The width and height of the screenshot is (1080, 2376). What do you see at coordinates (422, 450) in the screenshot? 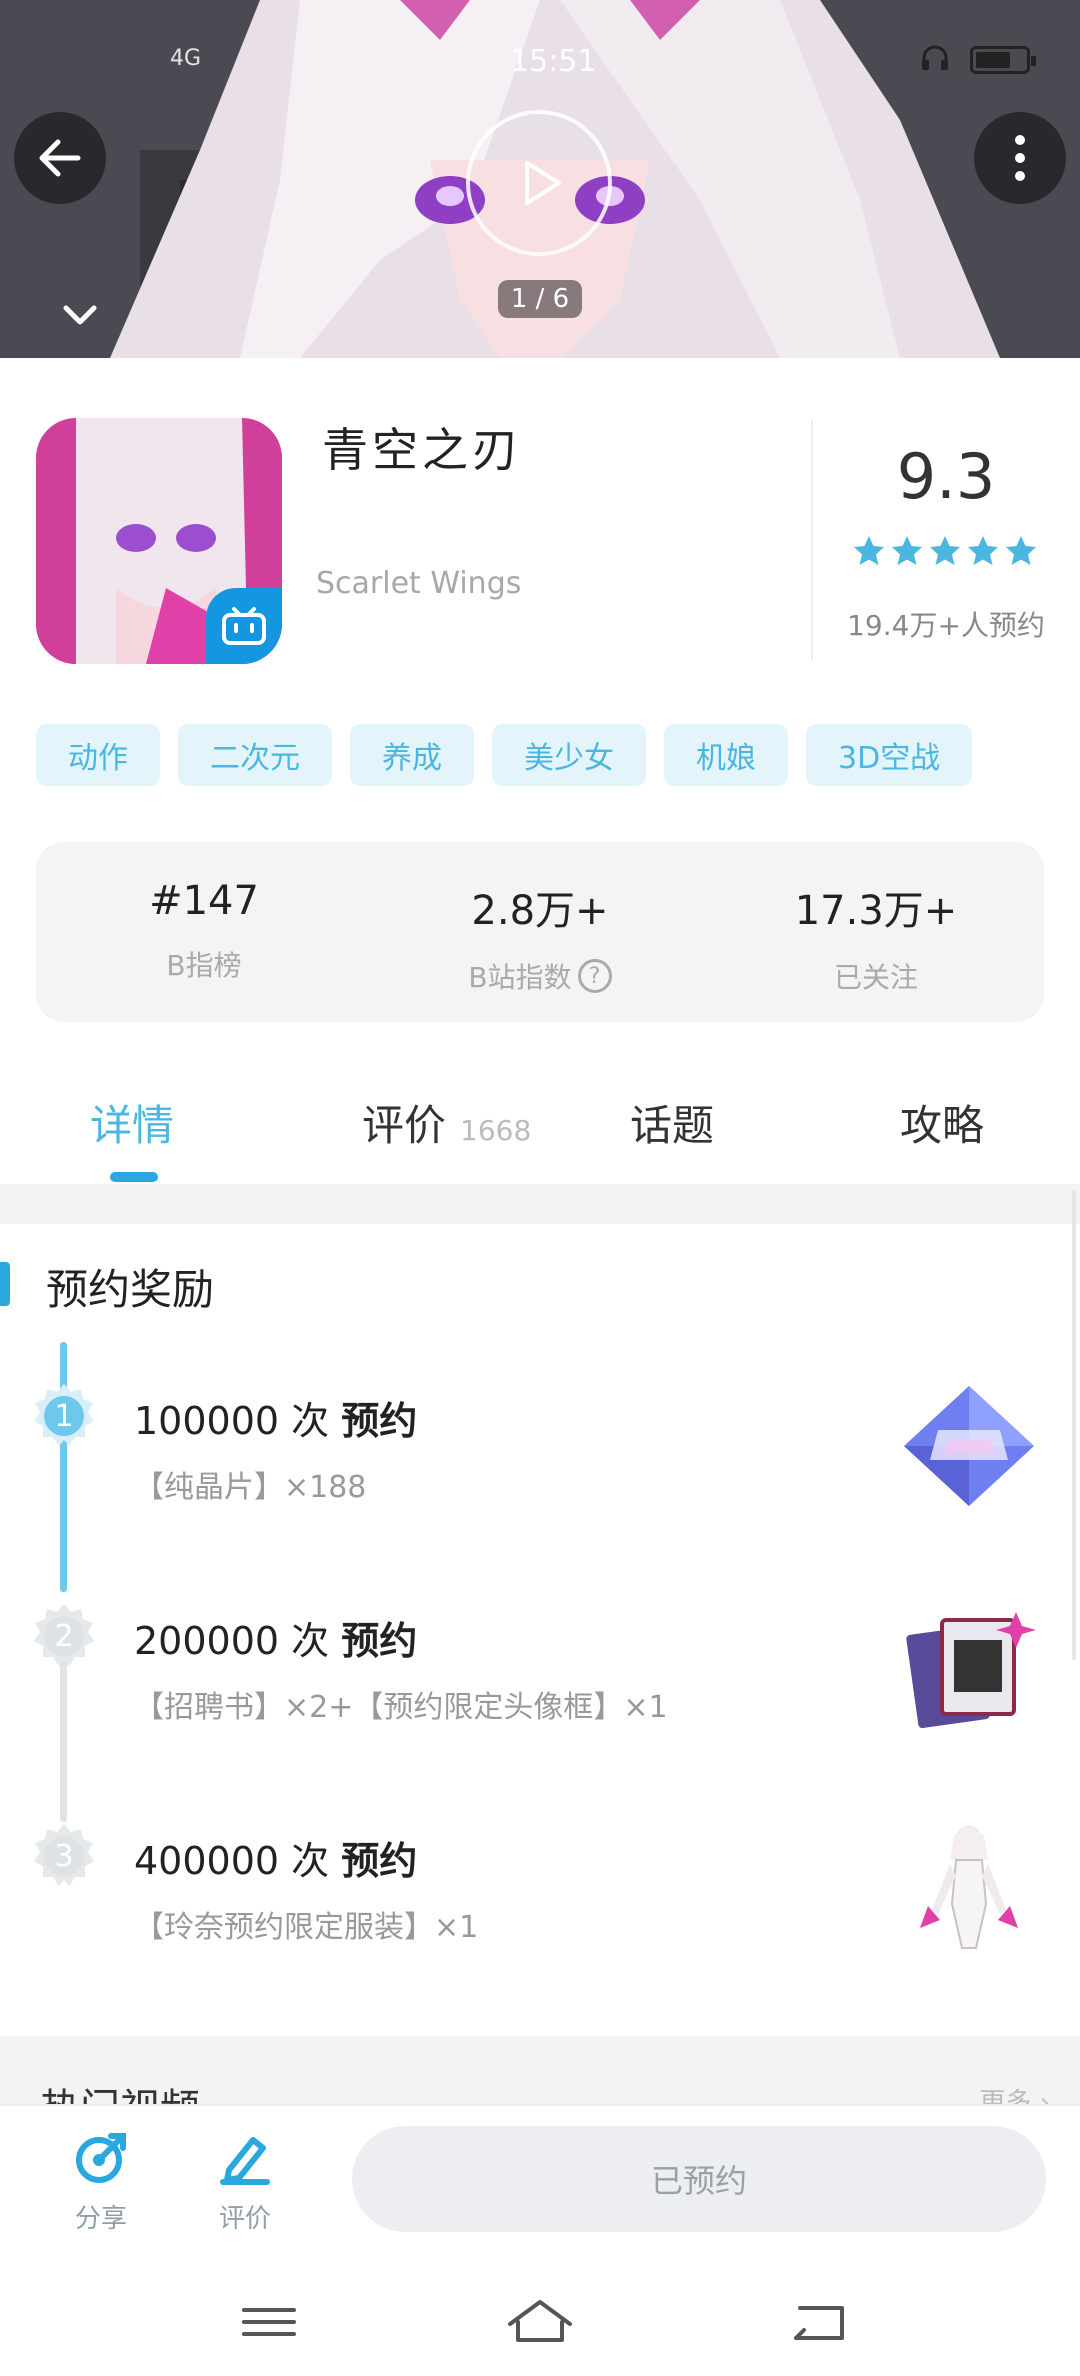
I see `app-name: 青空之刃` at bounding box center [422, 450].